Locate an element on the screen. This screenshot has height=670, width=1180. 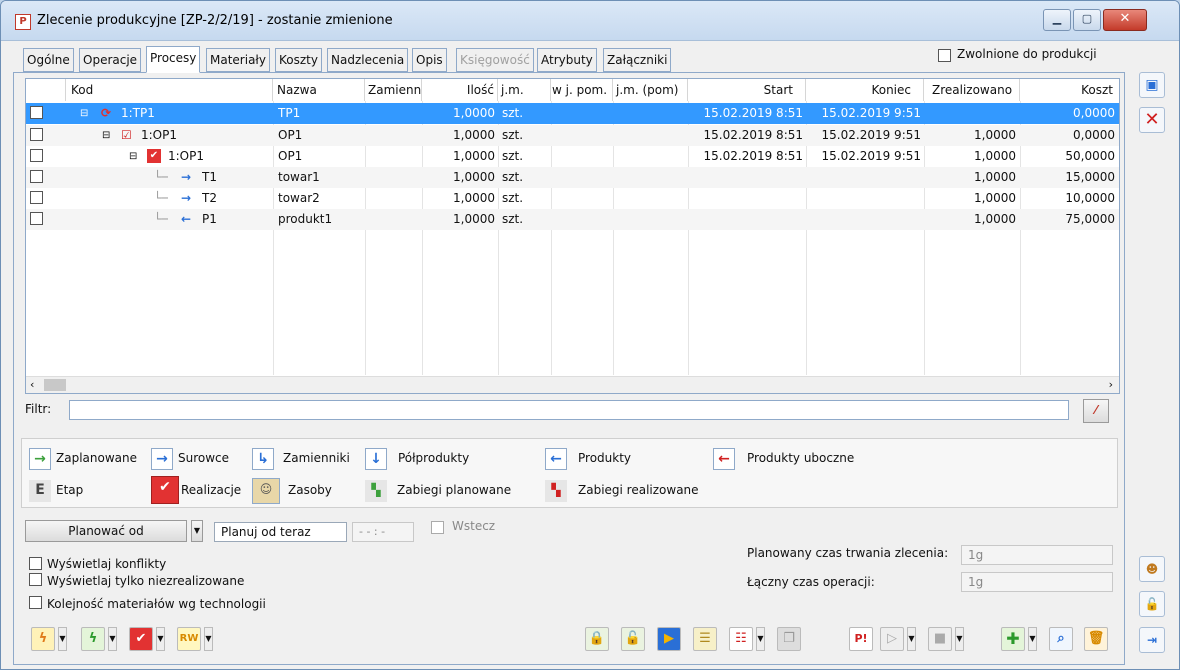
clear-filter-button: ⁄ is located at coordinates (1096, 411).